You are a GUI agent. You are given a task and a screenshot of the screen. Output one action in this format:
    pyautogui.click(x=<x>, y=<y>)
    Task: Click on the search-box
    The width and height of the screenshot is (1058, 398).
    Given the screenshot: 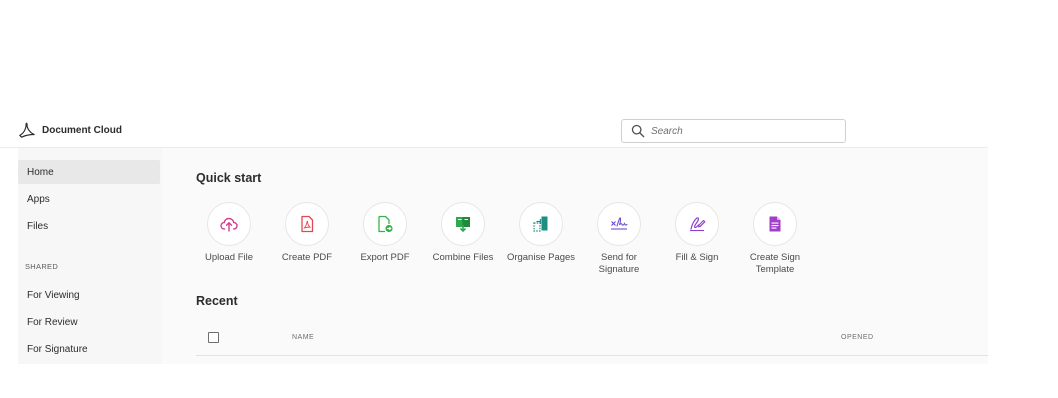 What is the action you would take?
    pyautogui.click(x=733, y=131)
    